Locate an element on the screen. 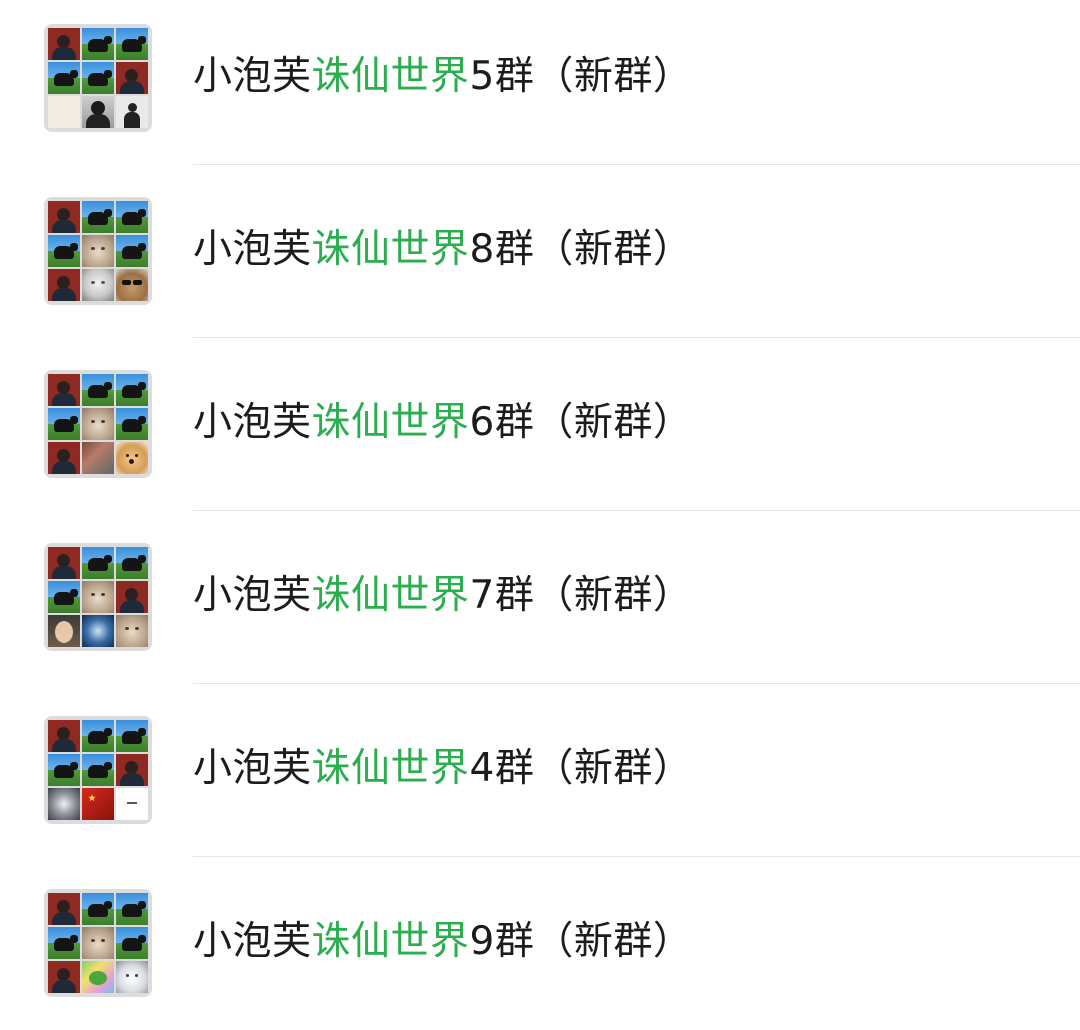  chat-title: 小泡芙诛仙世界9群（新群） is located at coordinates (442, 942).